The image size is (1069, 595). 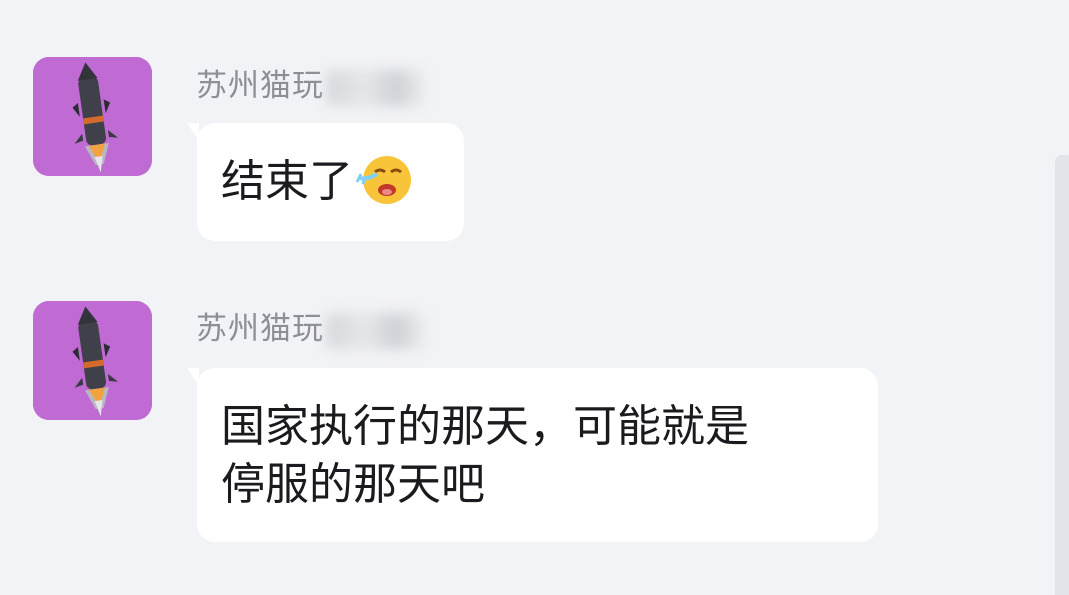 I want to click on message-bubble: 结束了, so click(x=325, y=182).